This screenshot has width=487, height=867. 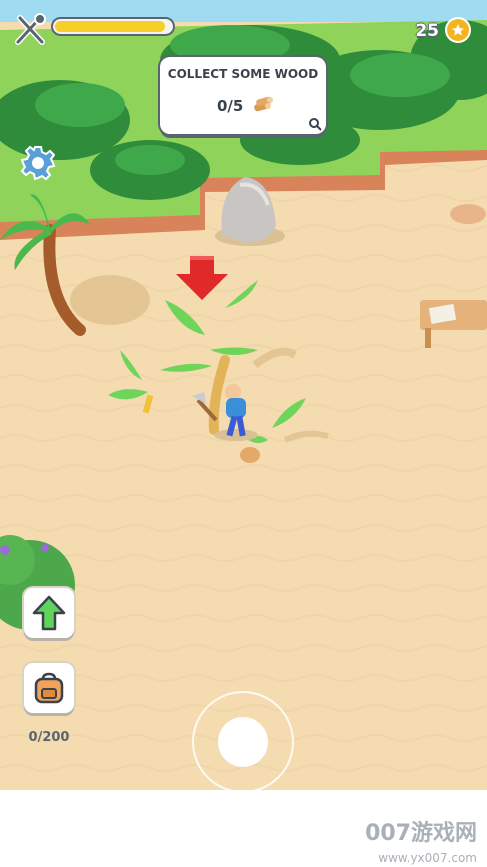 I want to click on settings-gear-icon, so click(x=38, y=163).